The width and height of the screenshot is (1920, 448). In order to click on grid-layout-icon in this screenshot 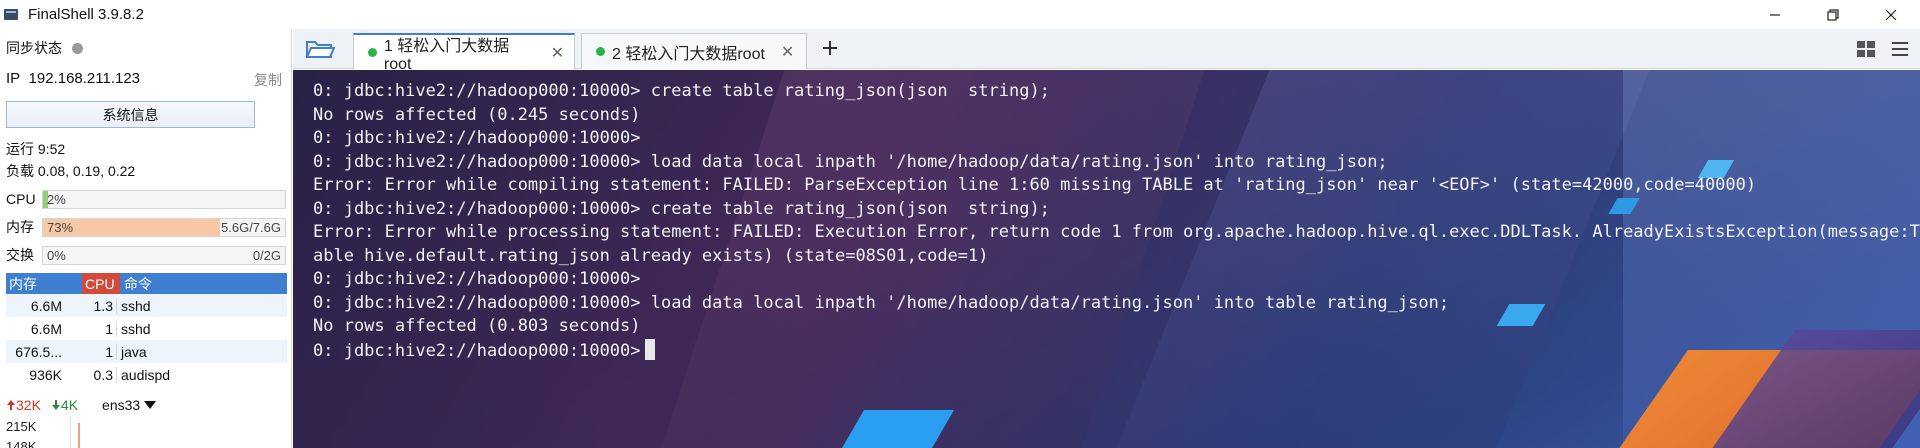, I will do `click(1866, 49)`.